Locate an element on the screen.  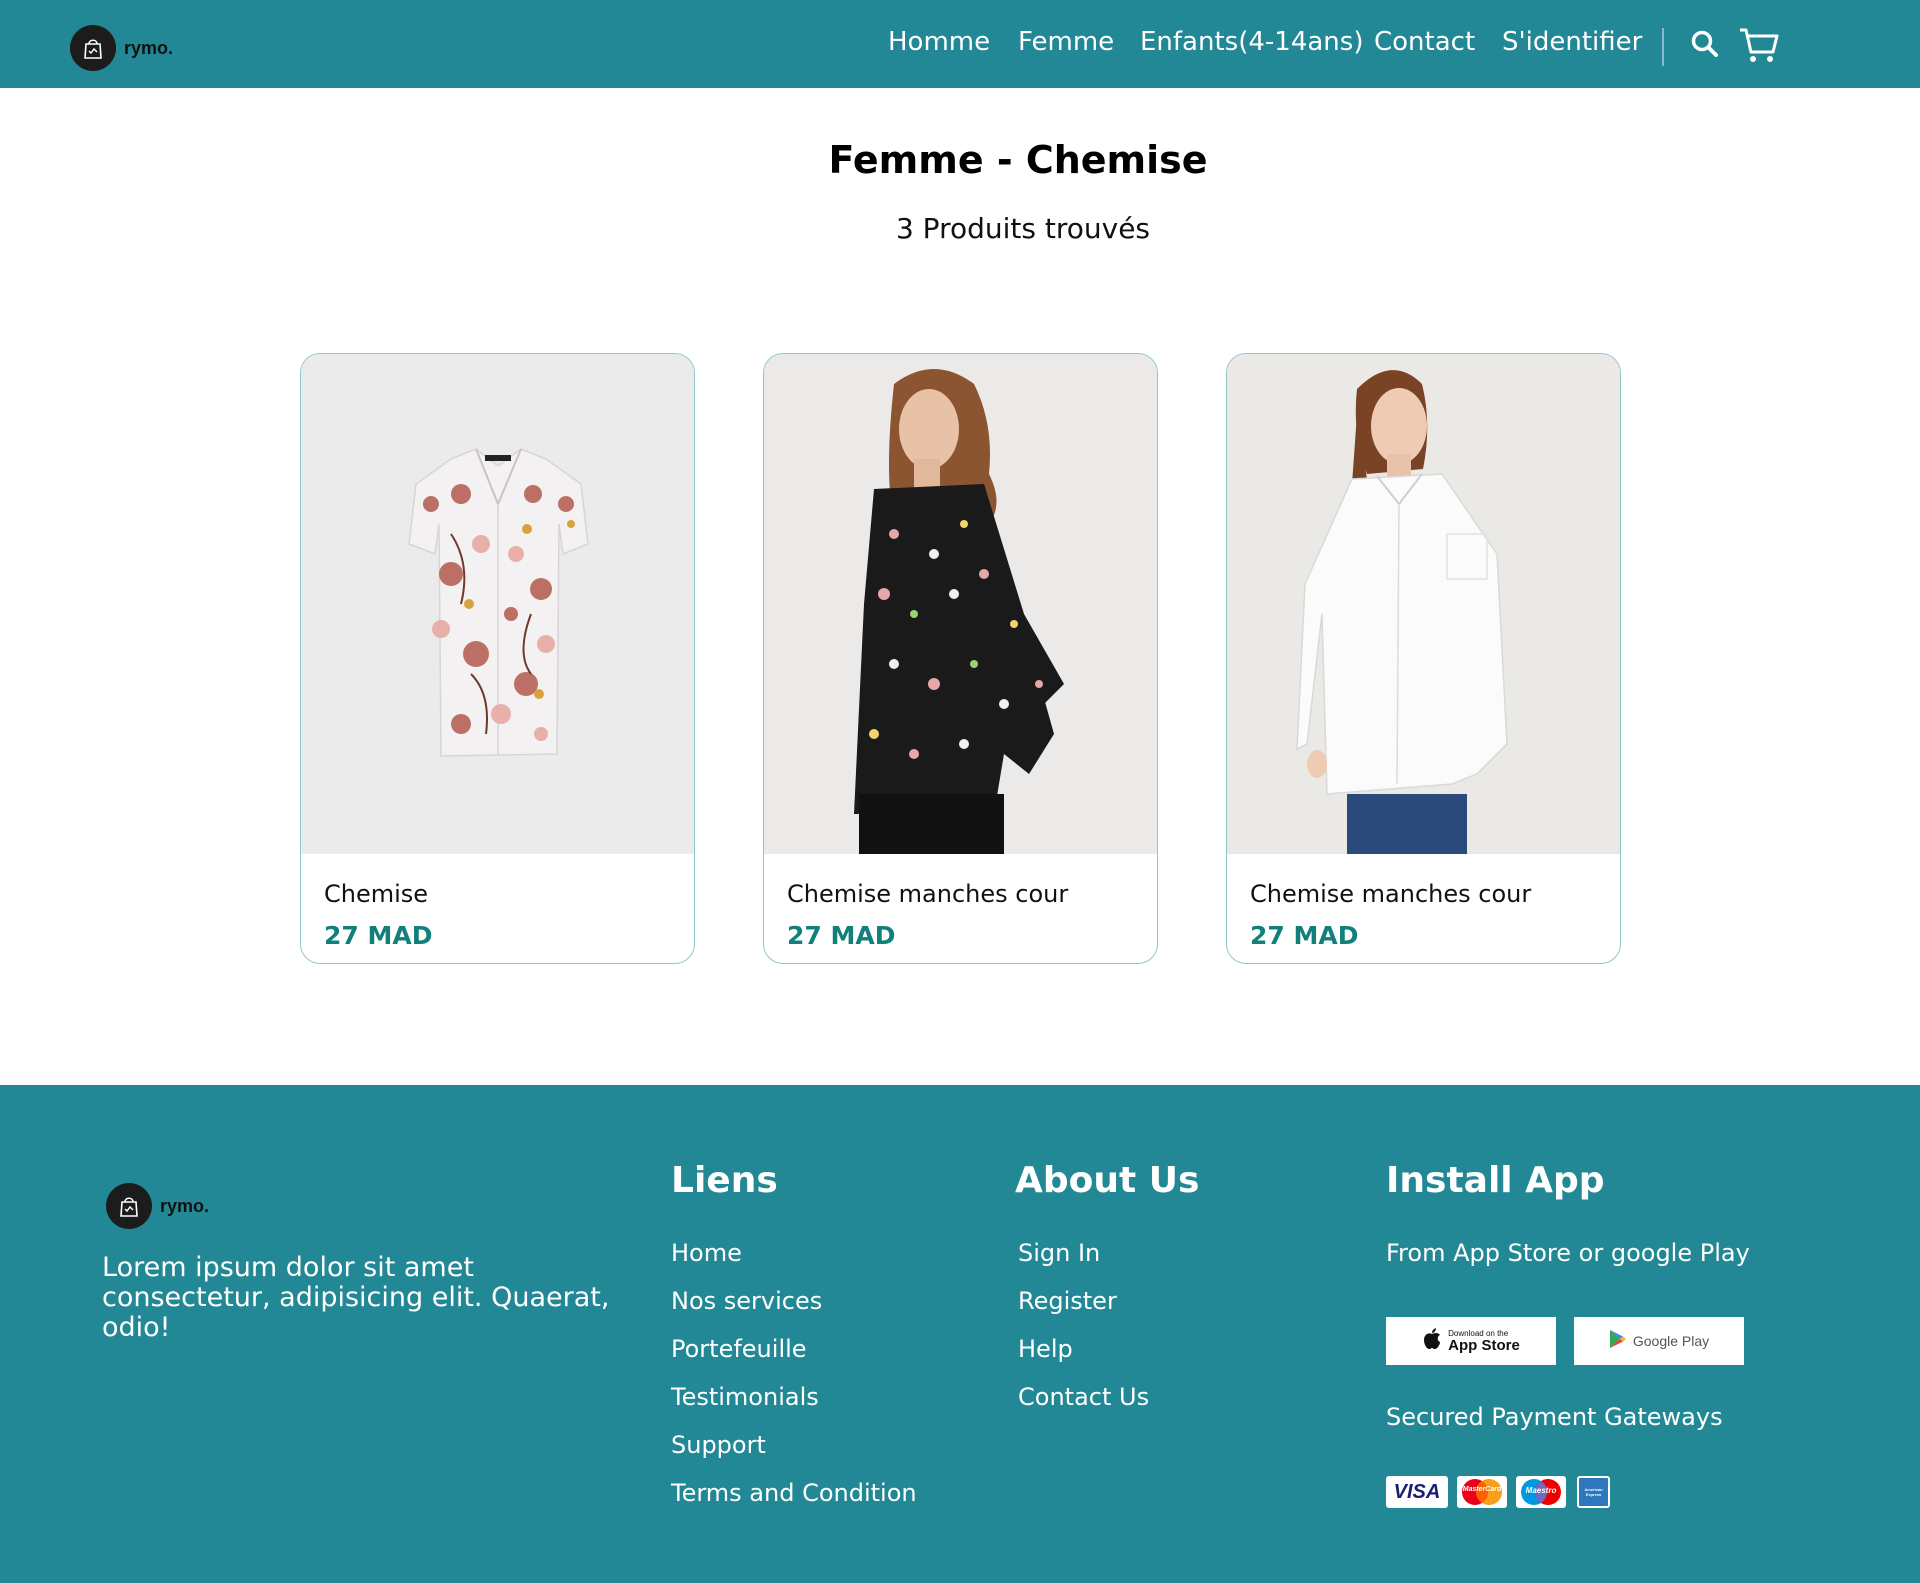
footer-link-sign-in: Sign In is located at coordinates (1059, 1253).